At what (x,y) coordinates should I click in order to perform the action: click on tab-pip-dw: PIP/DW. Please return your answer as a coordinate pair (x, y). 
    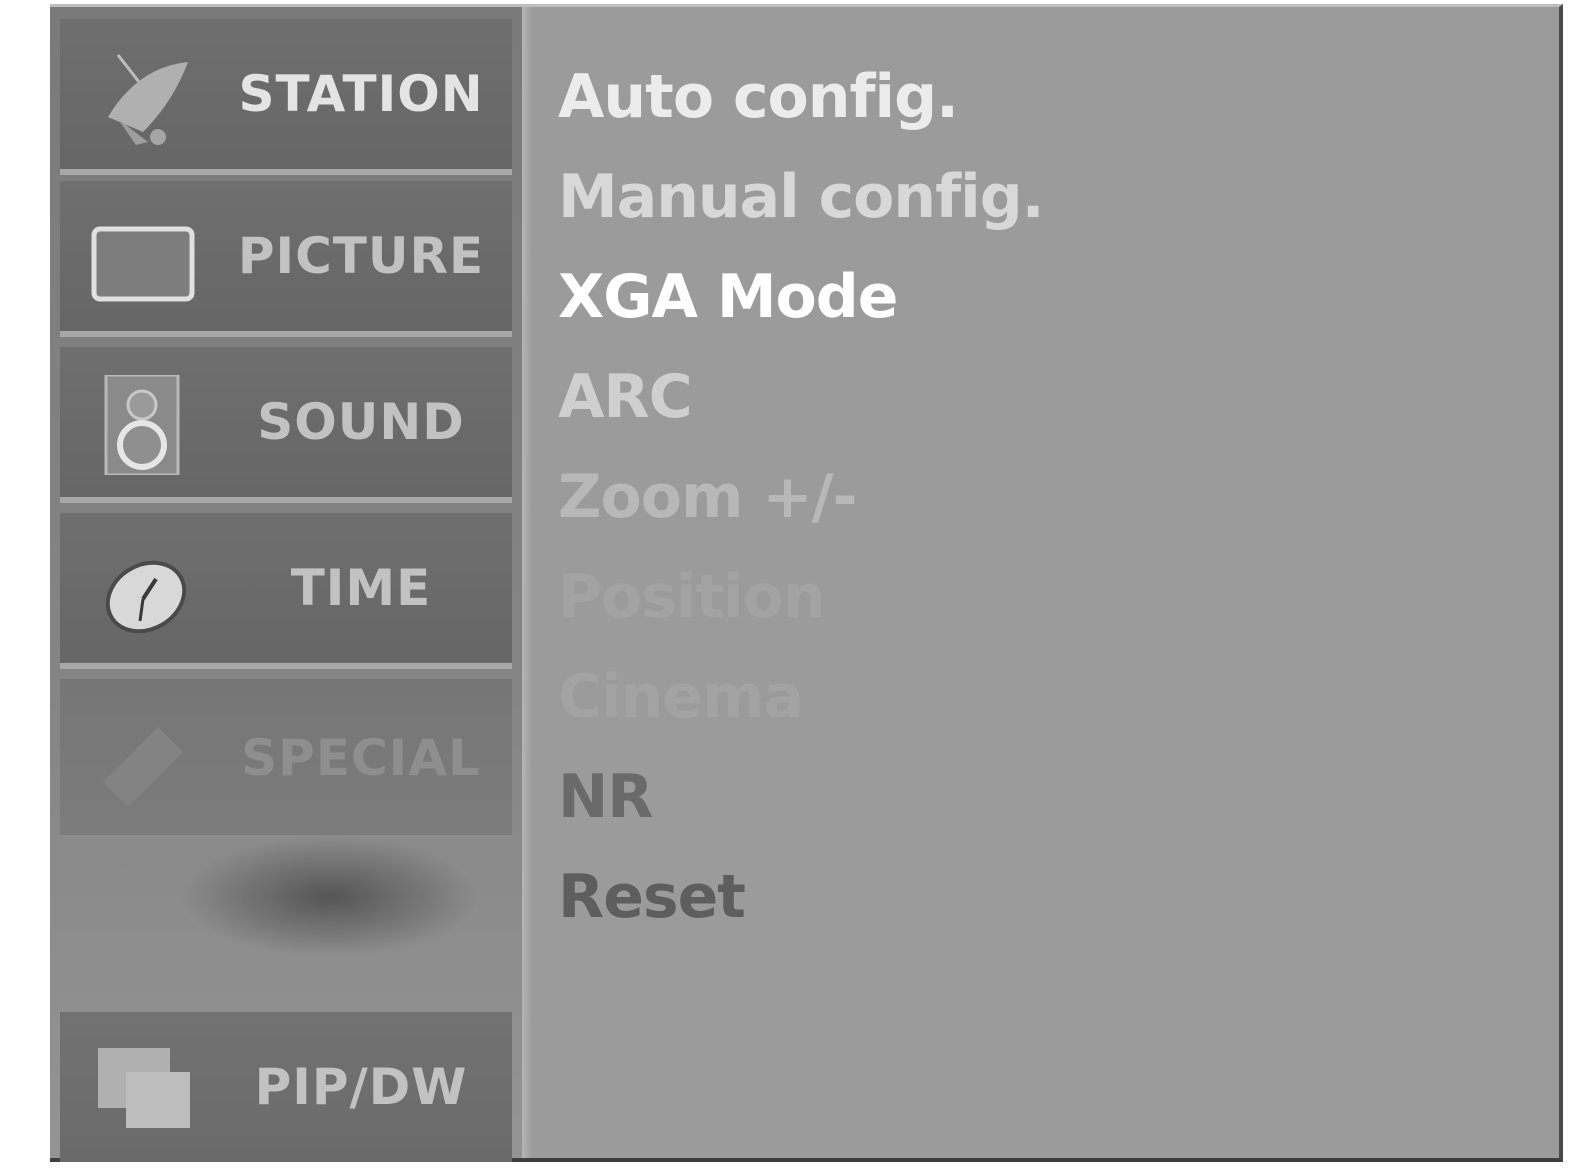
    Looking at the image, I should click on (286, 1087).